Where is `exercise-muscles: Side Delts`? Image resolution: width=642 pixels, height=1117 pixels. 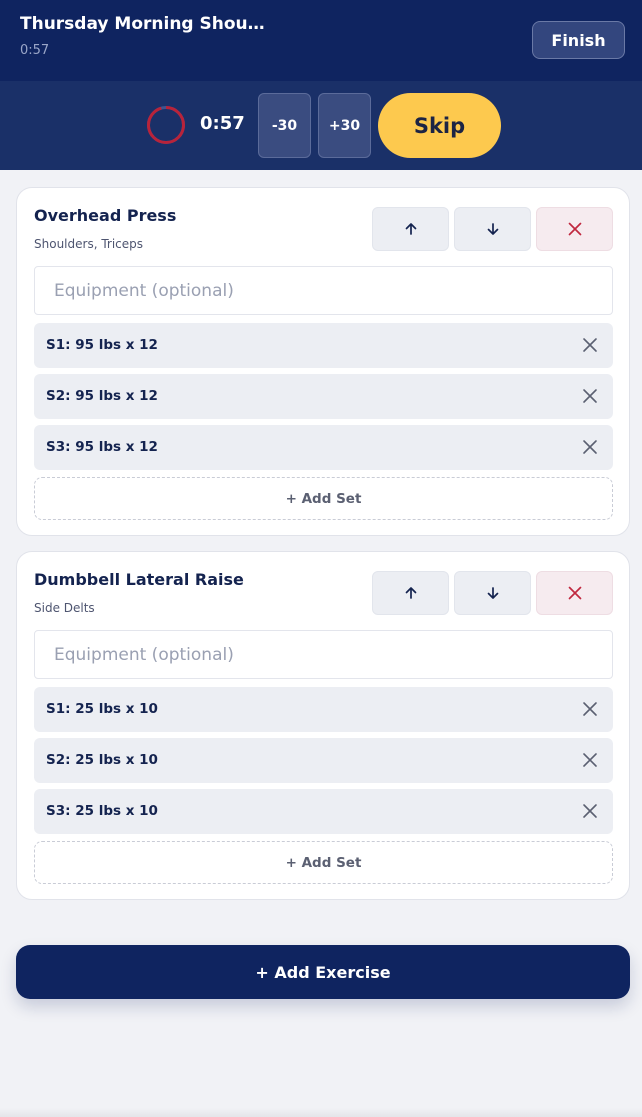
exercise-muscles: Side Delts is located at coordinates (64, 608).